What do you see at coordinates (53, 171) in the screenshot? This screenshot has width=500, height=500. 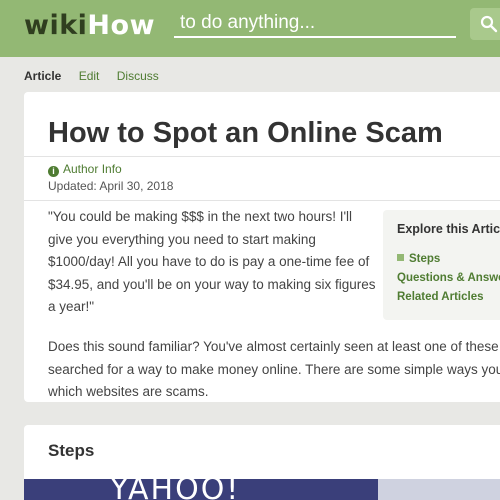 I see `info-icon: i` at bounding box center [53, 171].